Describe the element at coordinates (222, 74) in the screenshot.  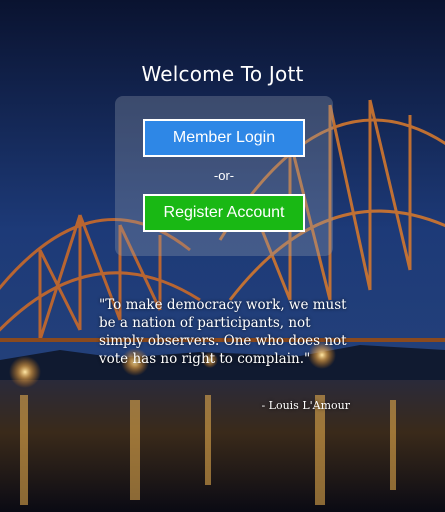
I see `welcome-title: Welcome To Jott` at that location.